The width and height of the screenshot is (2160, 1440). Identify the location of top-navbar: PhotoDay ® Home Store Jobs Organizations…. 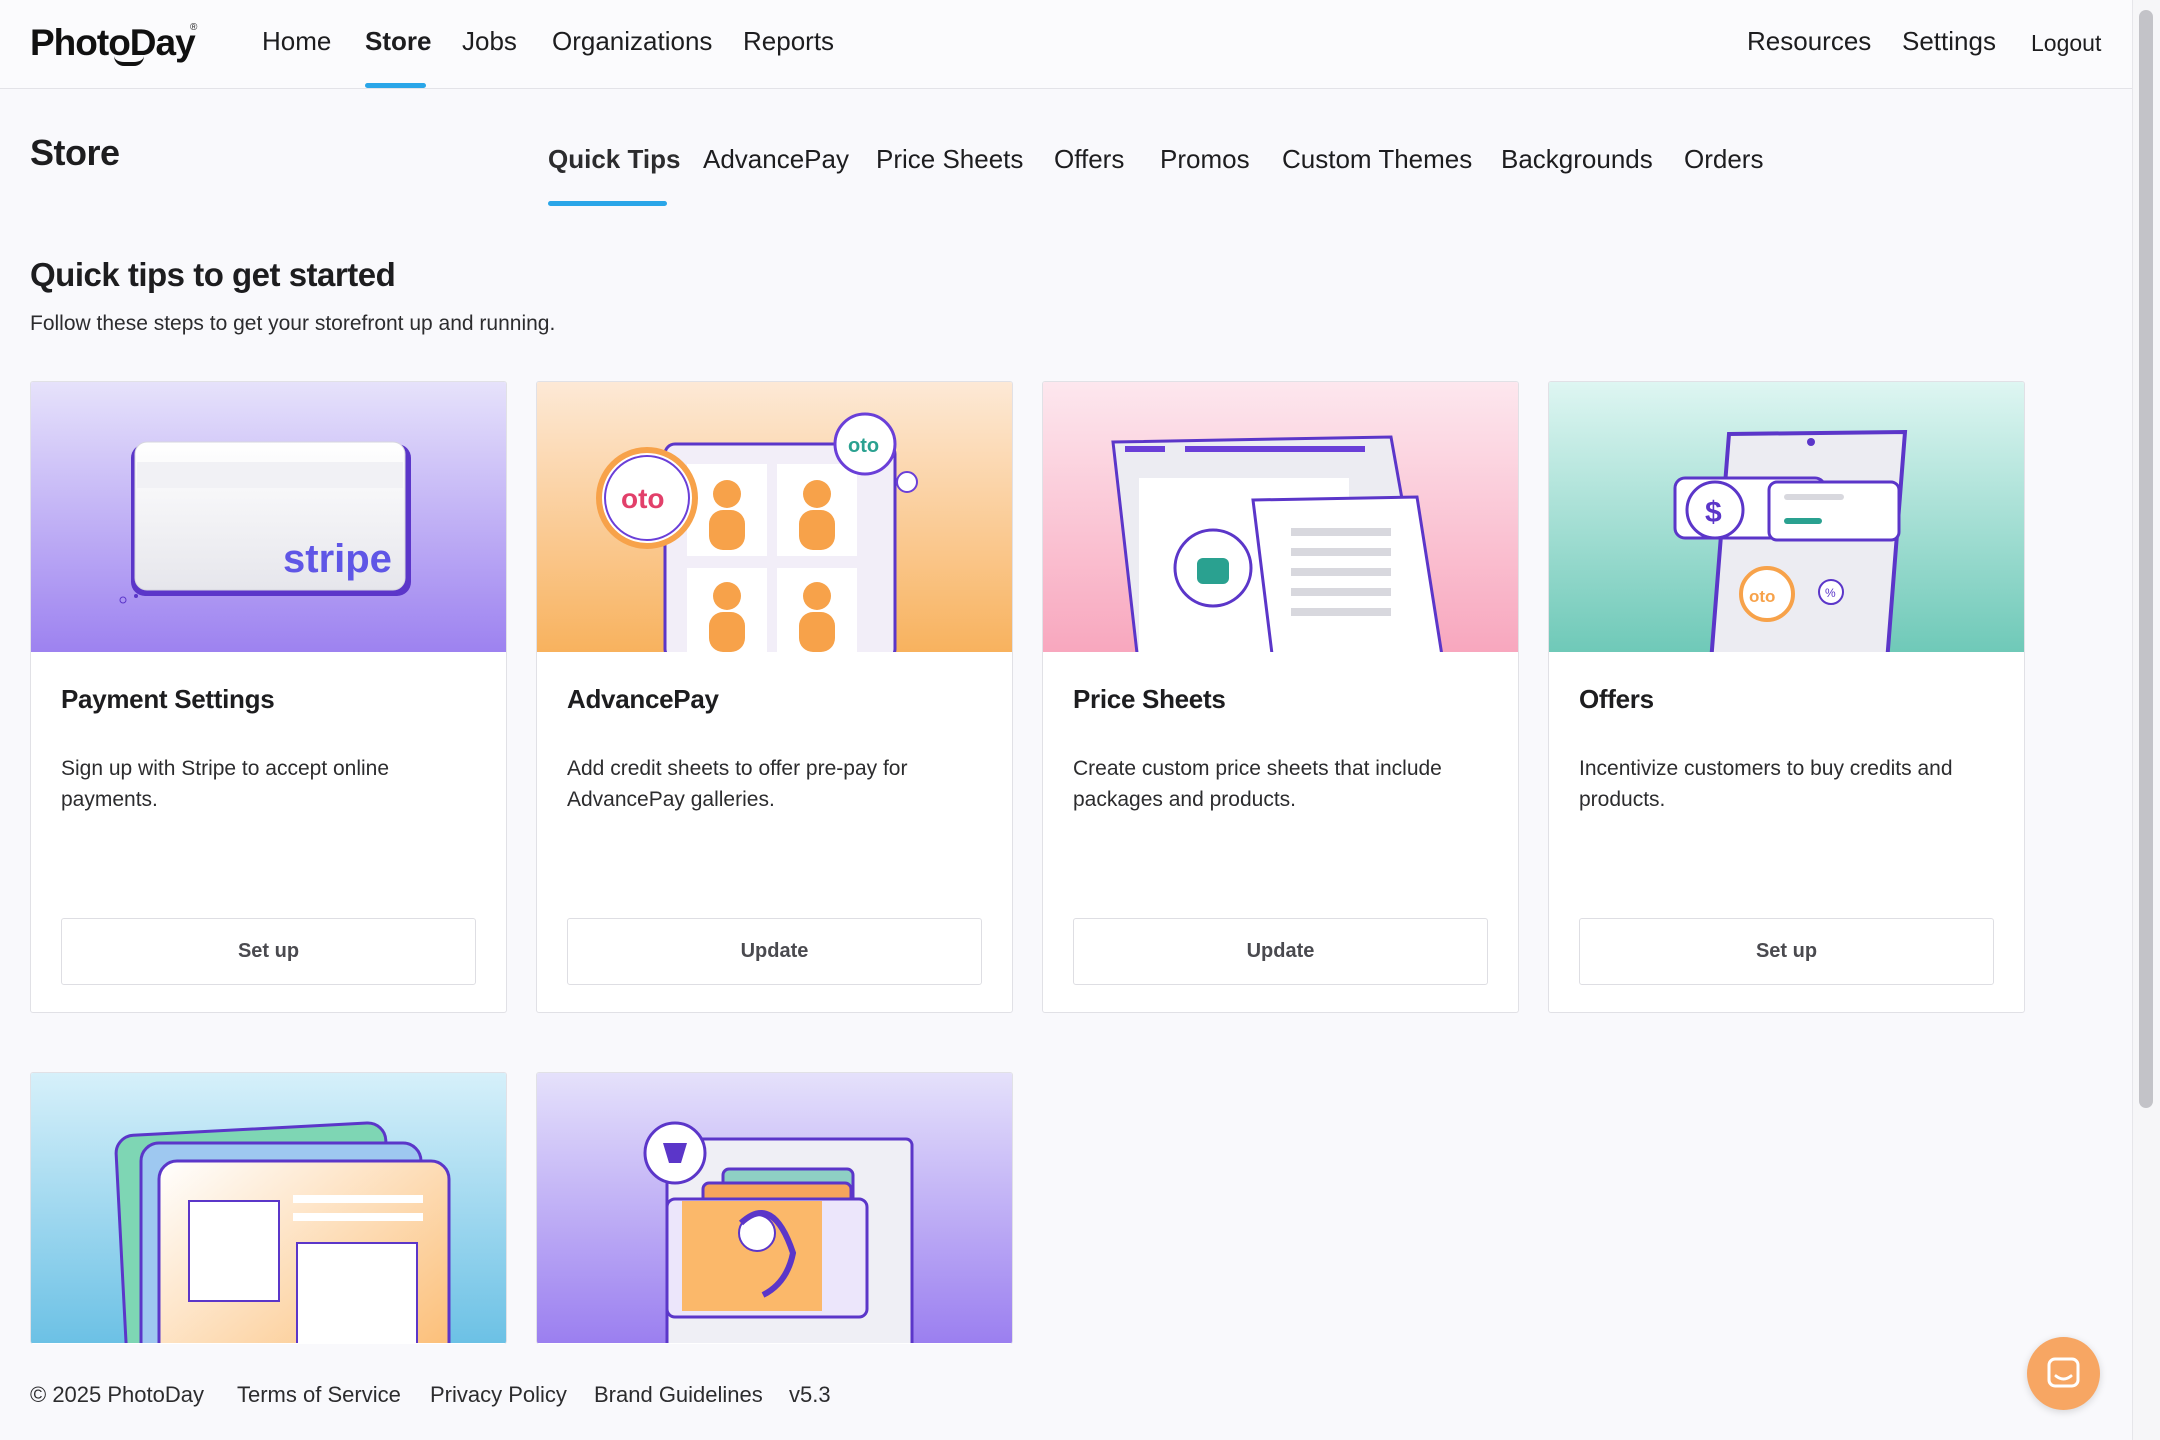
(1066, 44).